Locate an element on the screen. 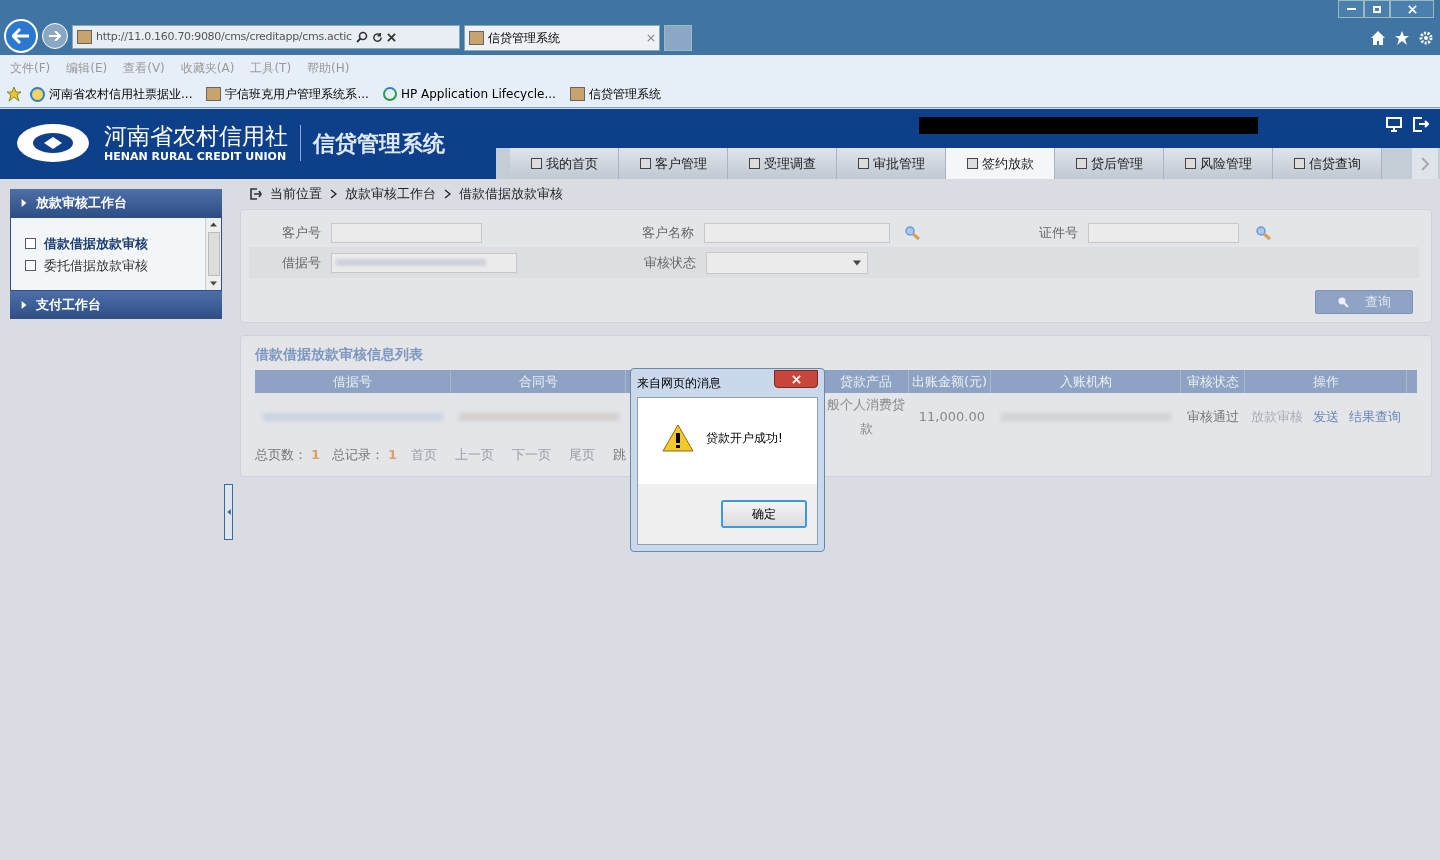  star-icon is located at coordinates (1402, 38).